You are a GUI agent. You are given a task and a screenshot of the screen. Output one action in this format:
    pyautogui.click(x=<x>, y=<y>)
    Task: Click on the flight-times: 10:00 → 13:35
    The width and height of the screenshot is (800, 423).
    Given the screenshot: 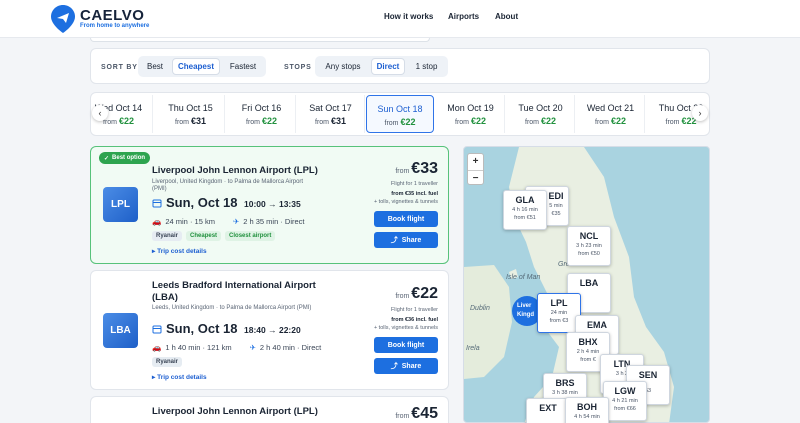 What is the action you would take?
    pyautogui.click(x=272, y=204)
    